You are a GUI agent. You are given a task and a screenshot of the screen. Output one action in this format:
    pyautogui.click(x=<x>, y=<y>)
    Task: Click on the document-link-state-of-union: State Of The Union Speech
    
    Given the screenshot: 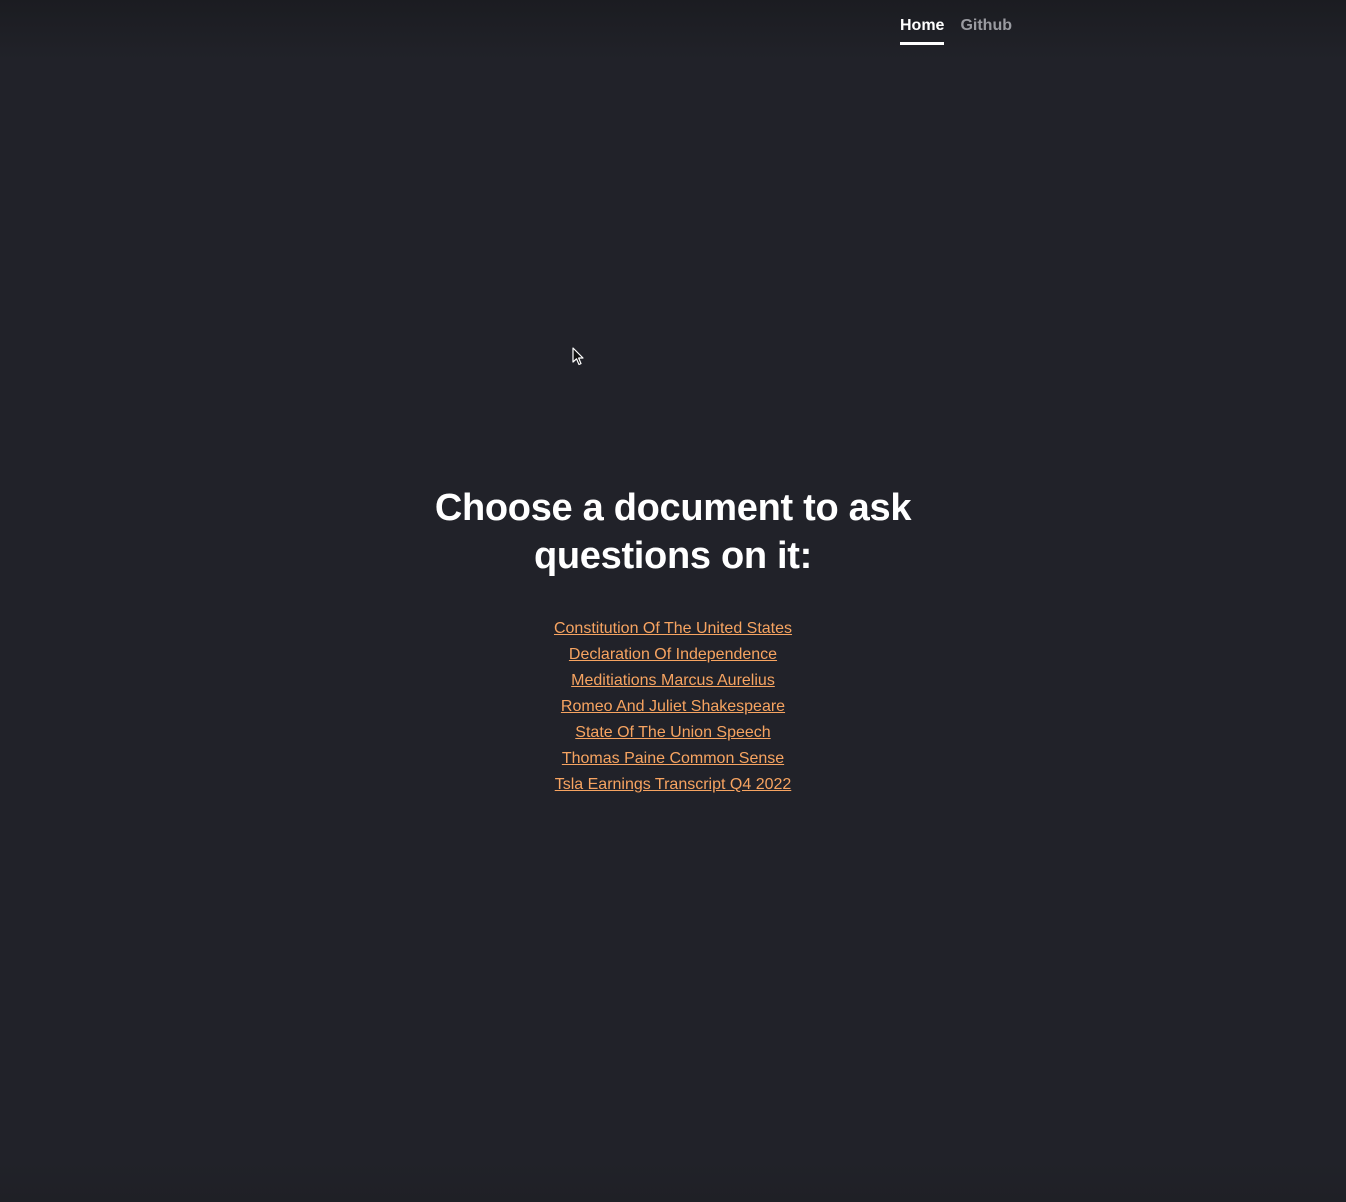 What is the action you would take?
    pyautogui.click(x=672, y=732)
    